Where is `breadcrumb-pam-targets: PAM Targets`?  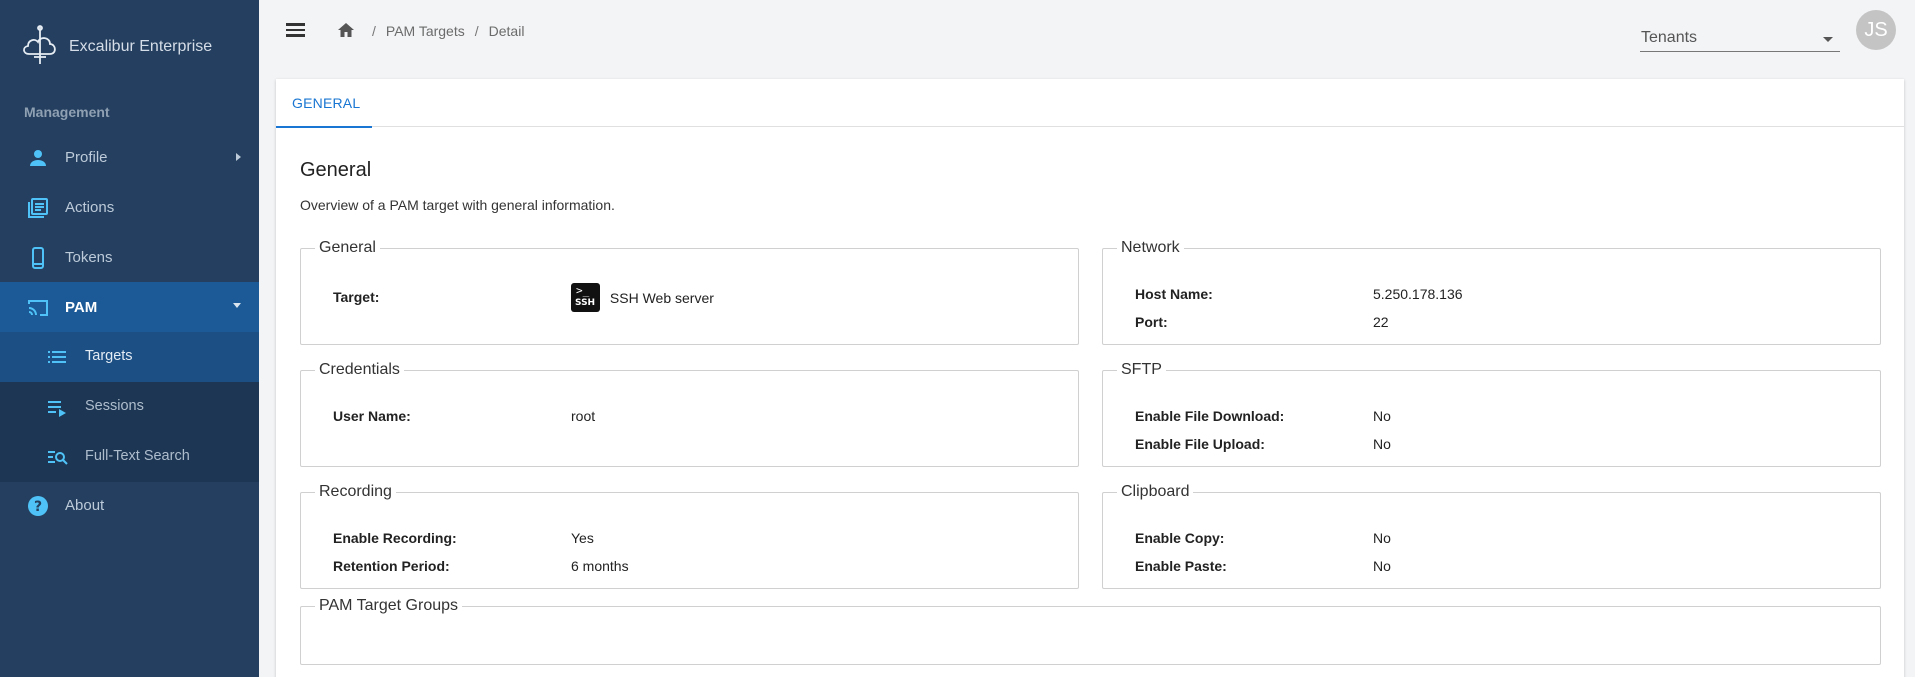
breadcrumb-pam-targets: PAM Targets is located at coordinates (425, 31).